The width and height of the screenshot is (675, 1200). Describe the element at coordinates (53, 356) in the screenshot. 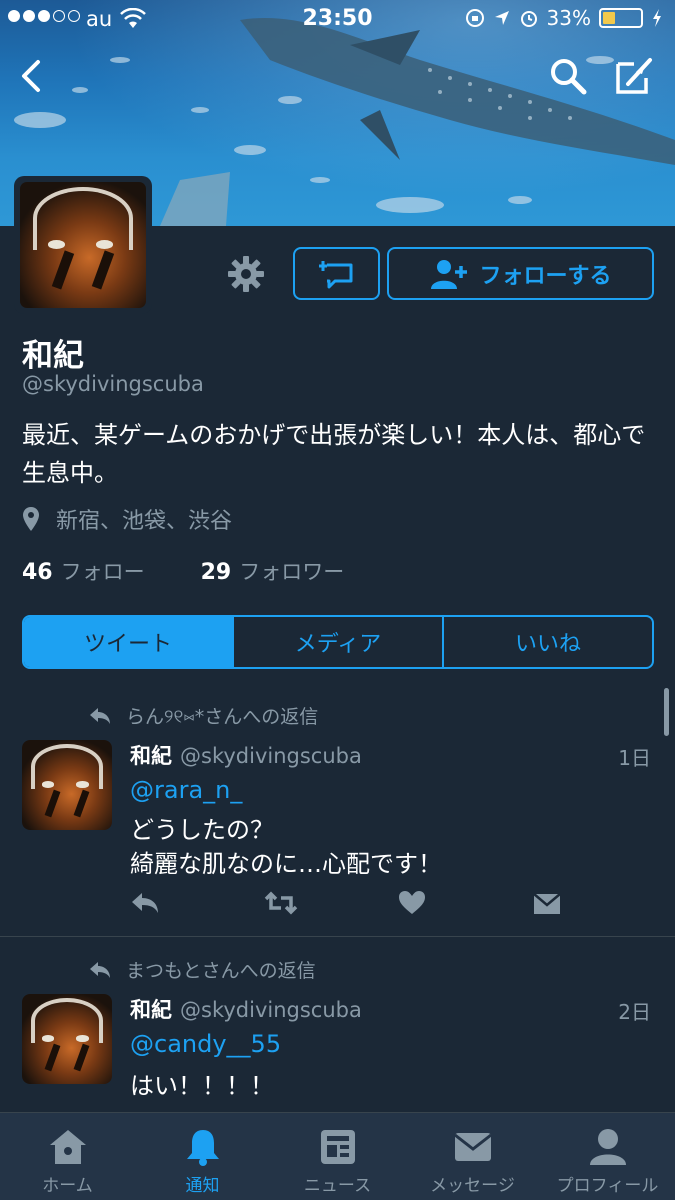

I see `profile-name: 和紀` at that location.